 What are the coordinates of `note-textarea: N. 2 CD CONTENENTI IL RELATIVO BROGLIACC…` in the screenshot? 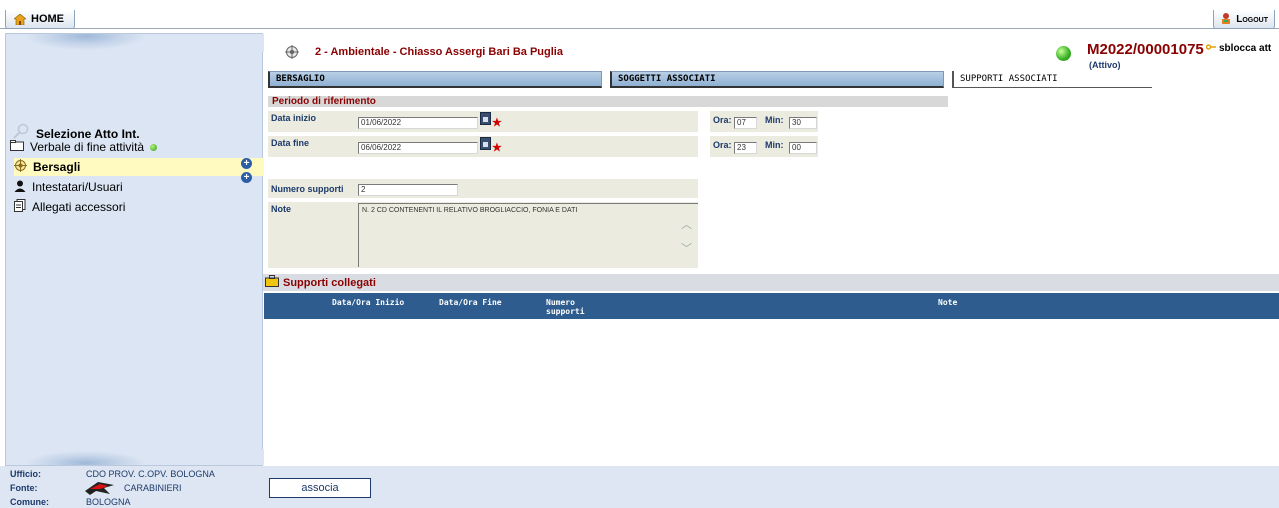 It's located at (528, 235).